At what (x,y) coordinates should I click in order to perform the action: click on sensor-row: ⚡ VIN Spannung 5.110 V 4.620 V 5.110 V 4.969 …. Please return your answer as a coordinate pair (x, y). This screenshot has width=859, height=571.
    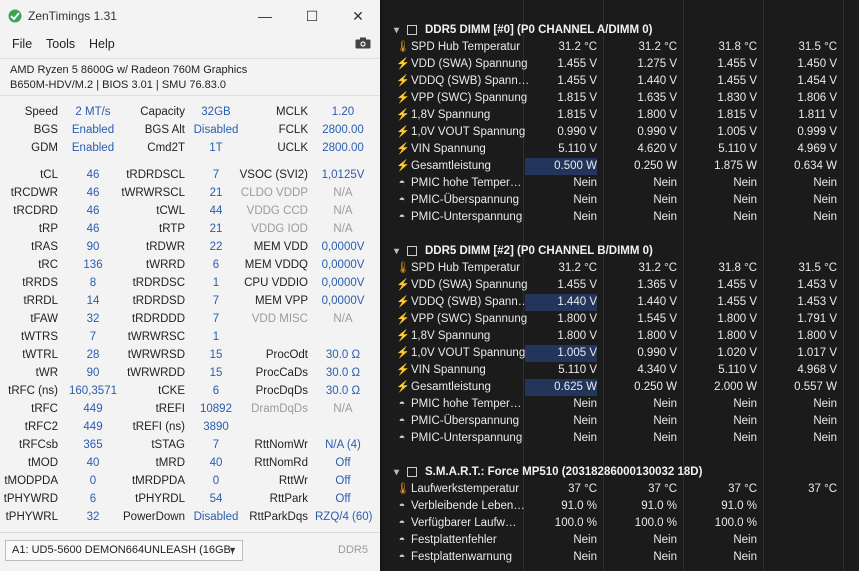
    Looking at the image, I should click on (626, 149).